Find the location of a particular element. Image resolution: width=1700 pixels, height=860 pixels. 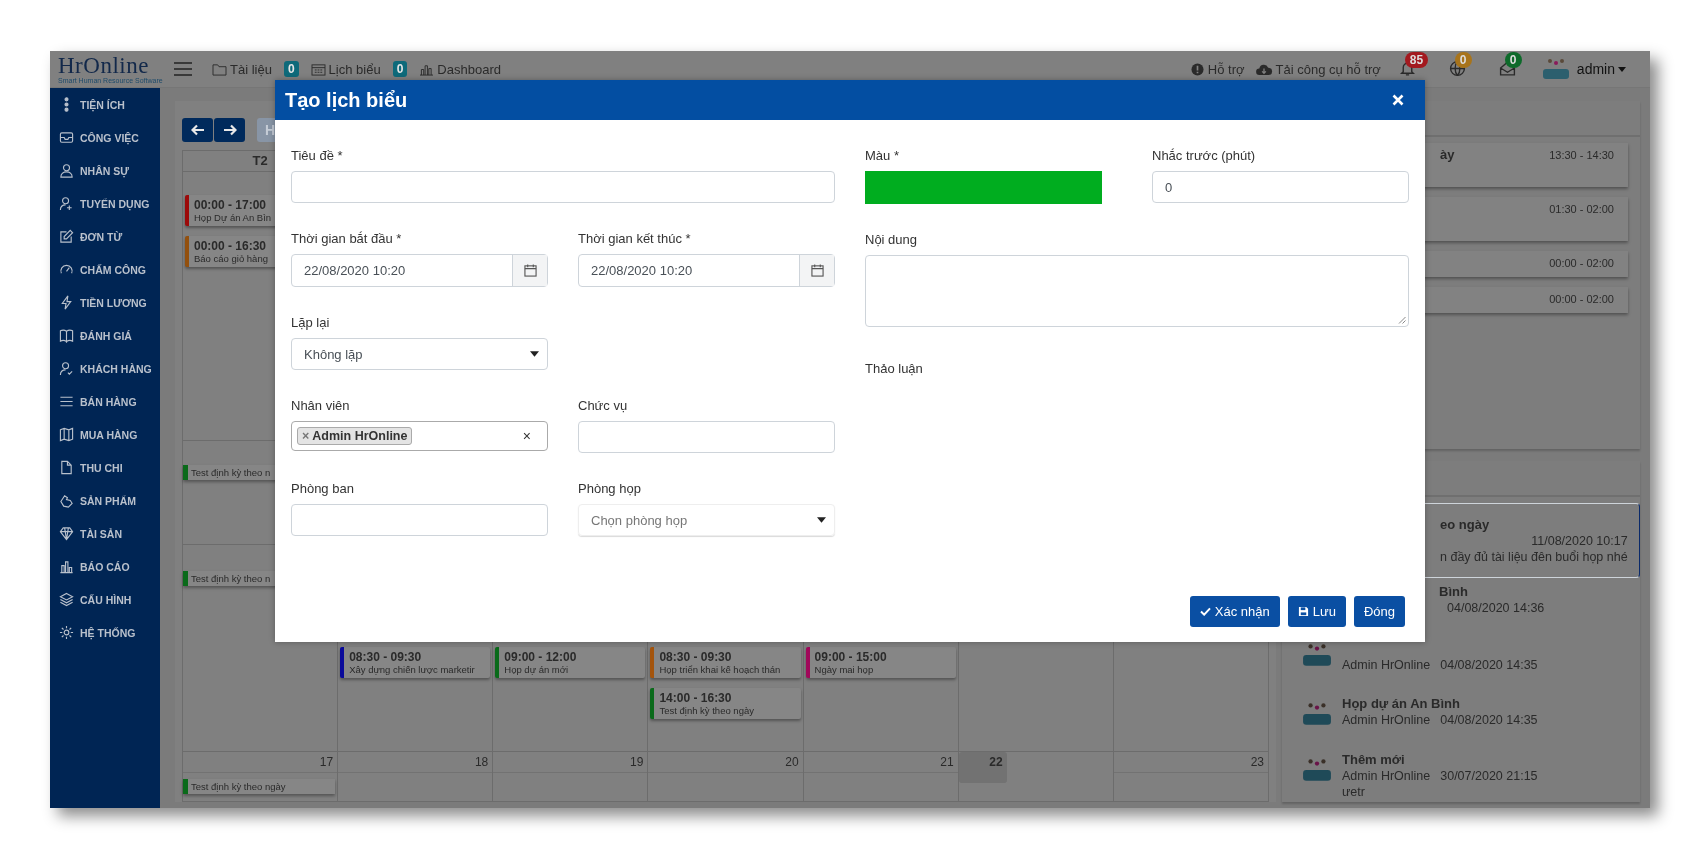

text-field: 0 is located at coordinates (1280, 187).